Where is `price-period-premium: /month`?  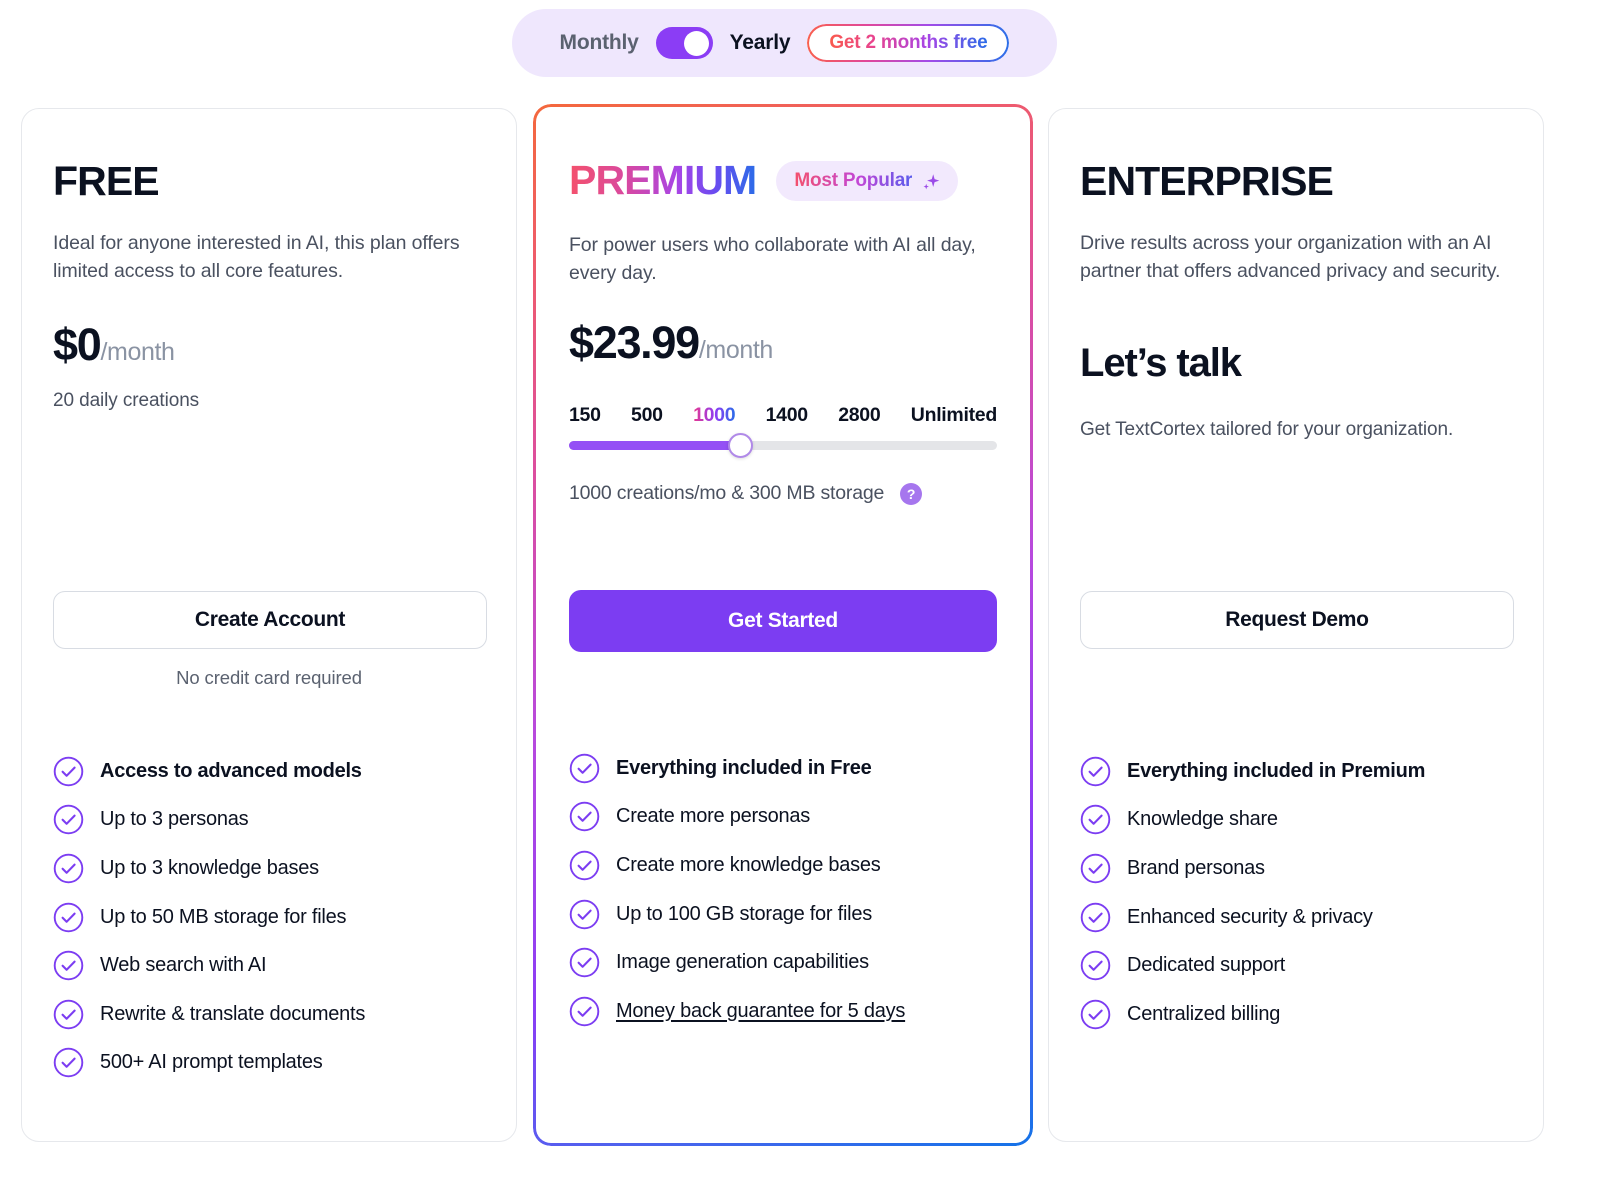 price-period-premium: /month is located at coordinates (735, 350).